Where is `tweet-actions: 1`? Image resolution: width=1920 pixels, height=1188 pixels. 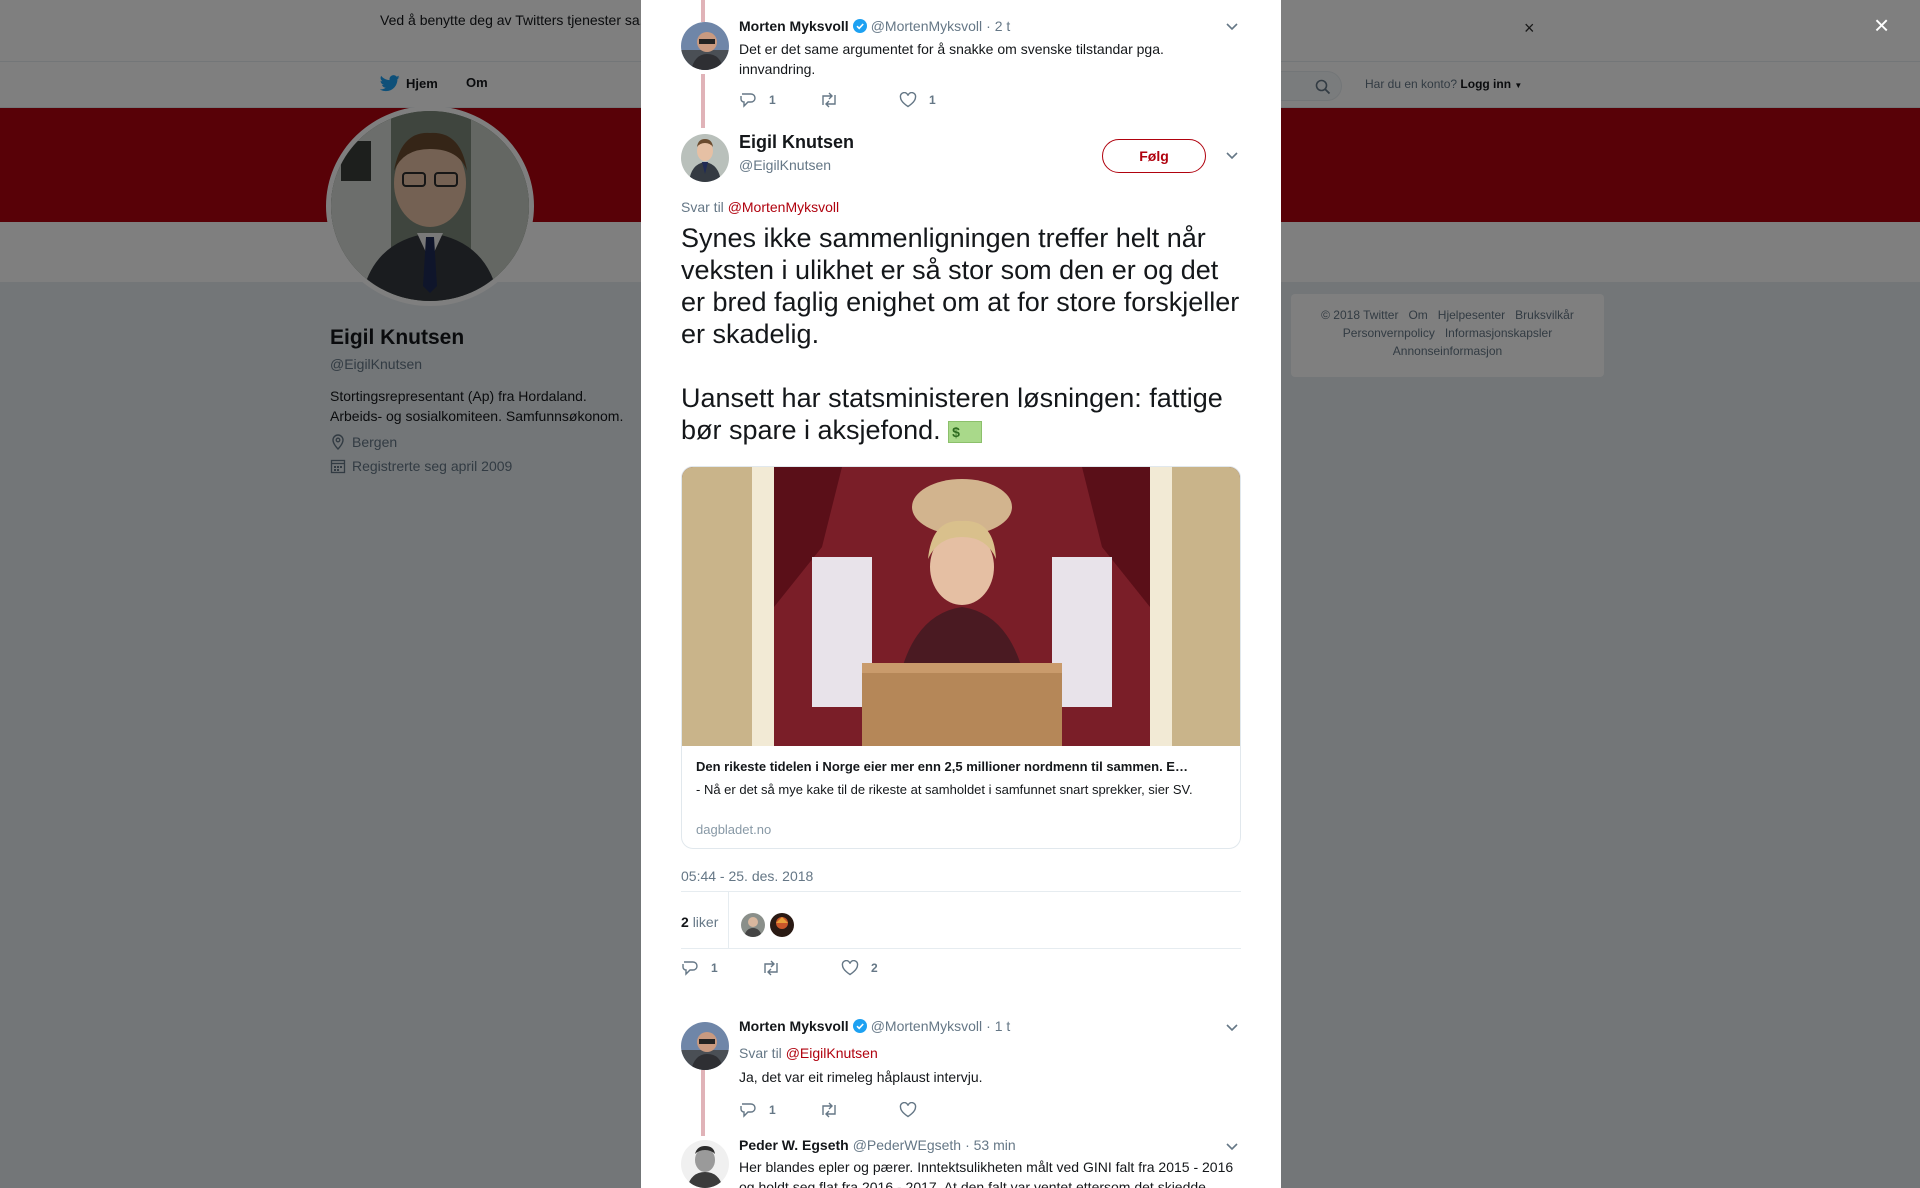
tweet-actions: 1 is located at coordinates (859, 1110).